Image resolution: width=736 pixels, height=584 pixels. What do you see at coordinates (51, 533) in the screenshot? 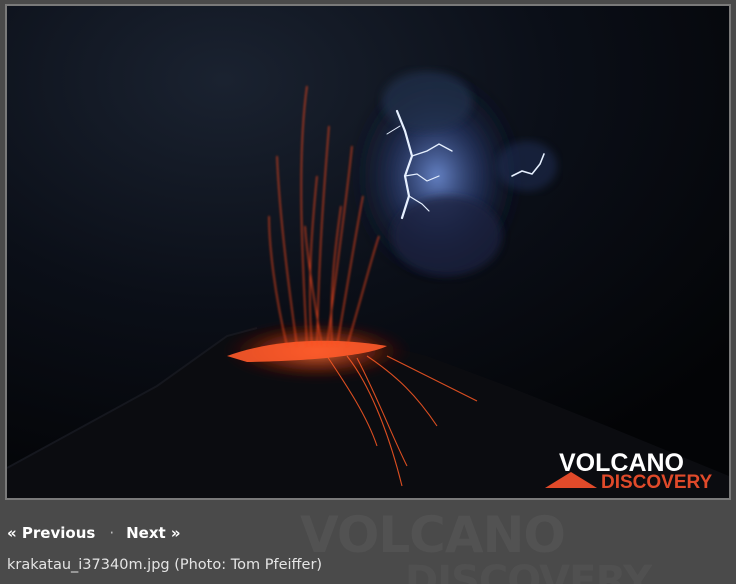
I see `previous-link: « Previous` at bounding box center [51, 533].